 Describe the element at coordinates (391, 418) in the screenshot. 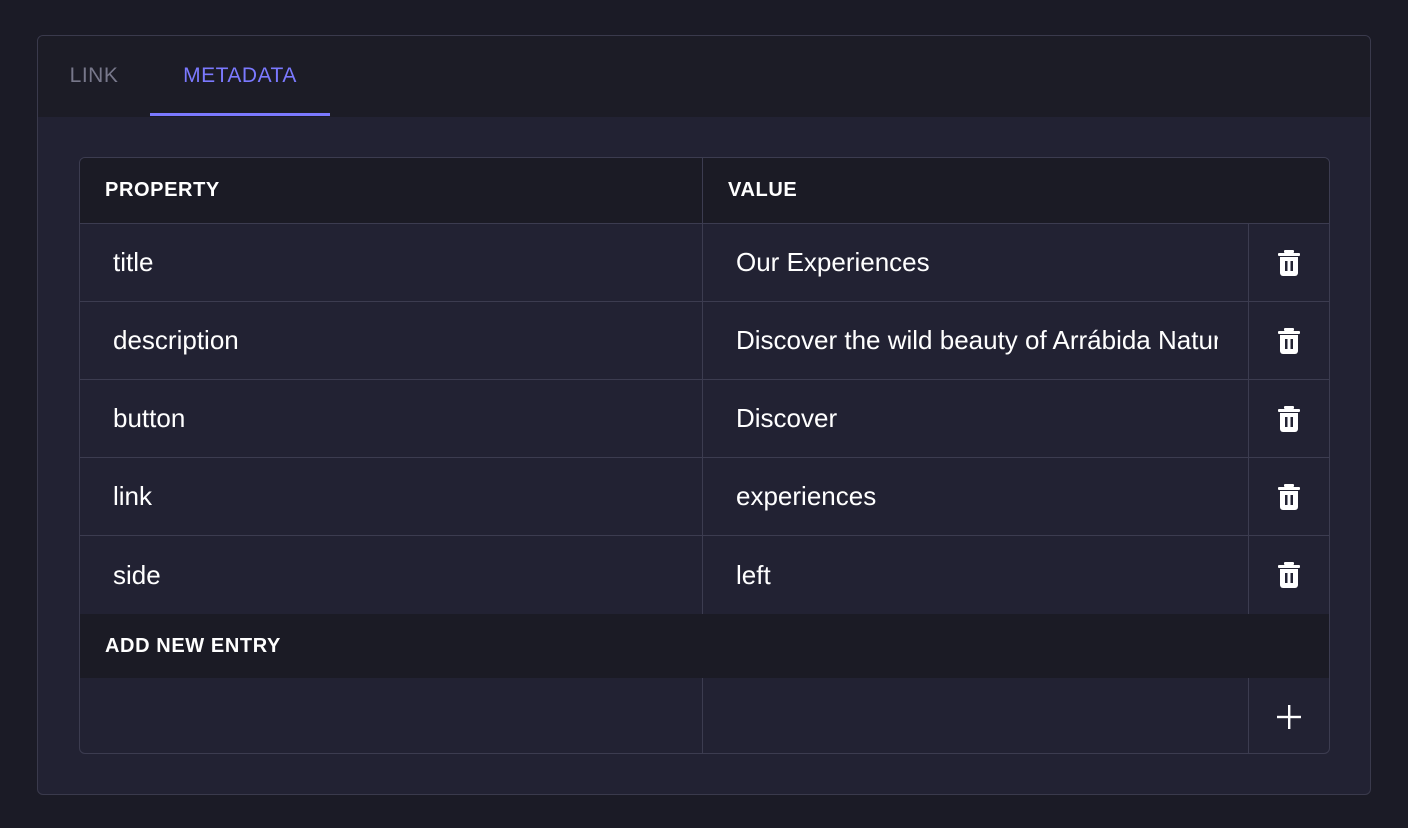

I see `property-cell: button` at that location.